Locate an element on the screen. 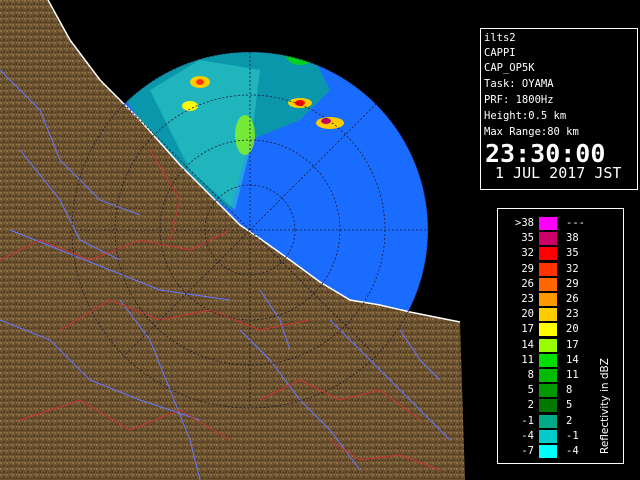 Image resolution: width=640 pixels, height=480 pixels. task-name: Task: OYAMA is located at coordinates (519, 84).